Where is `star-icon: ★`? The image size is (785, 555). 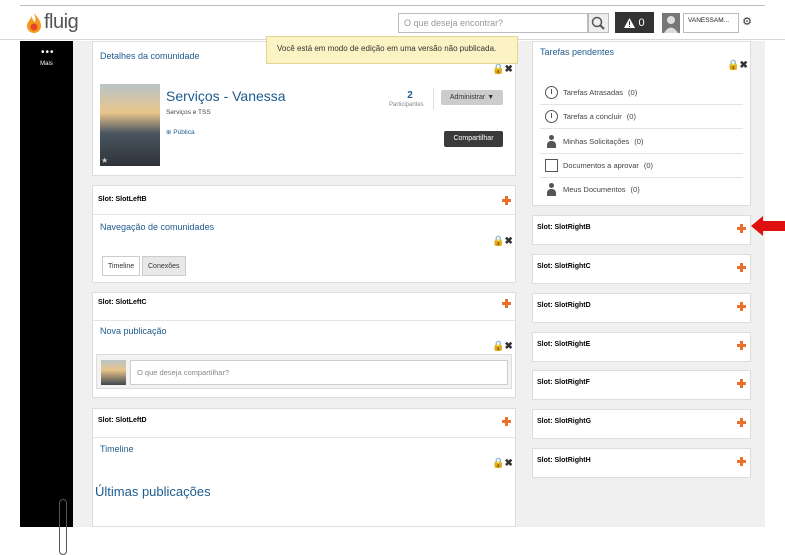 star-icon: ★ is located at coordinates (104, 160).